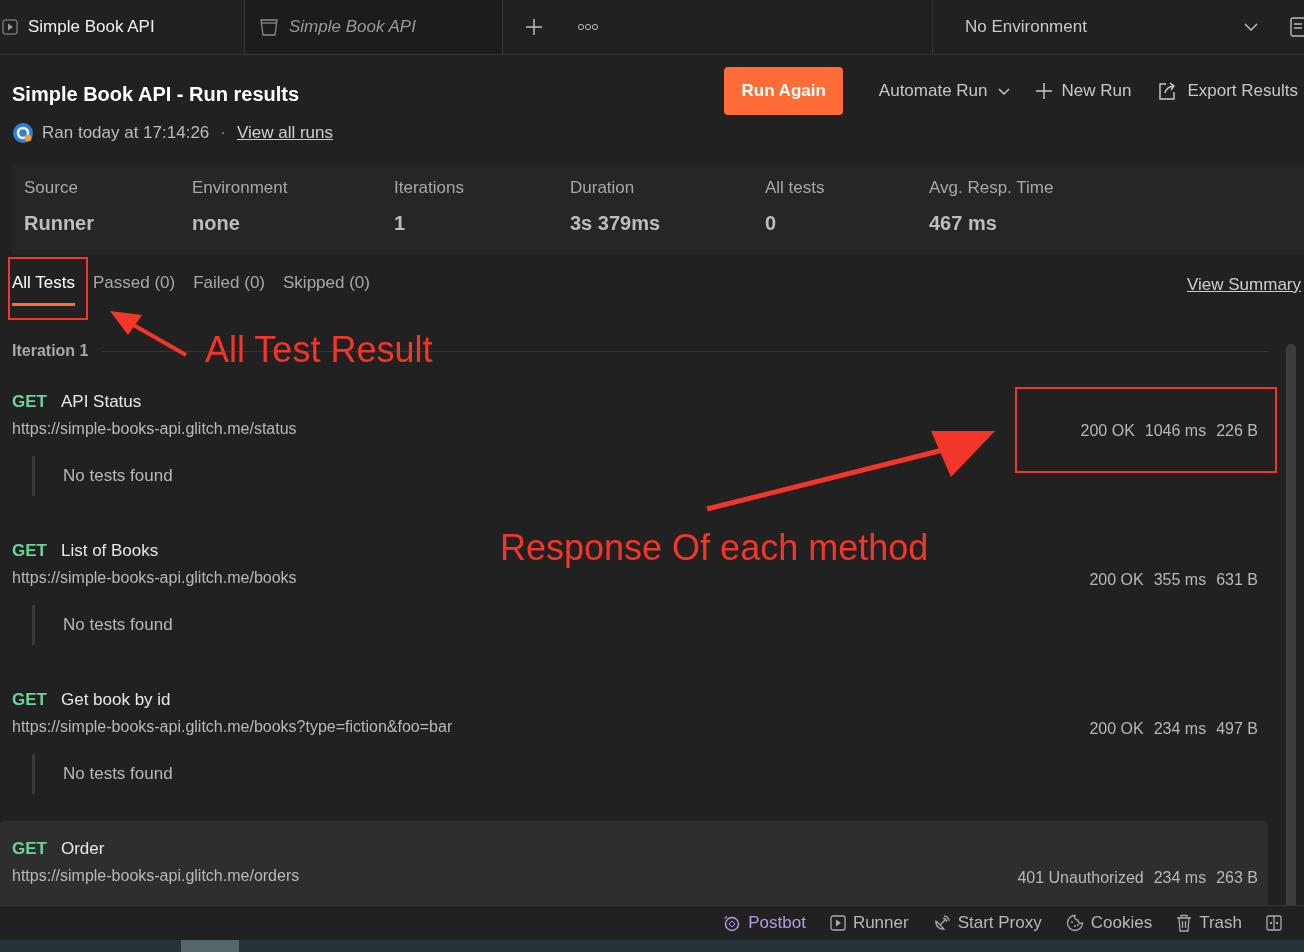 This screenshot has height=952, width=1304. What do you see at coordinates (326, 285) in the screenshot?
I see `result-tab: Skipped (0)` at bounding box center [326, 285].